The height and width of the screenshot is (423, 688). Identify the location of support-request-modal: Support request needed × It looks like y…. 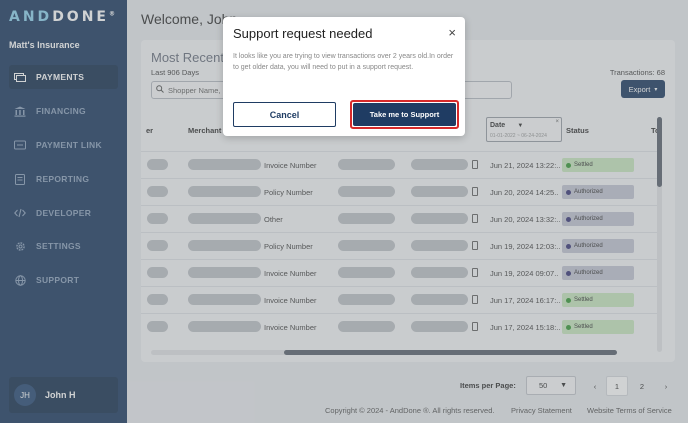
(344, 76).